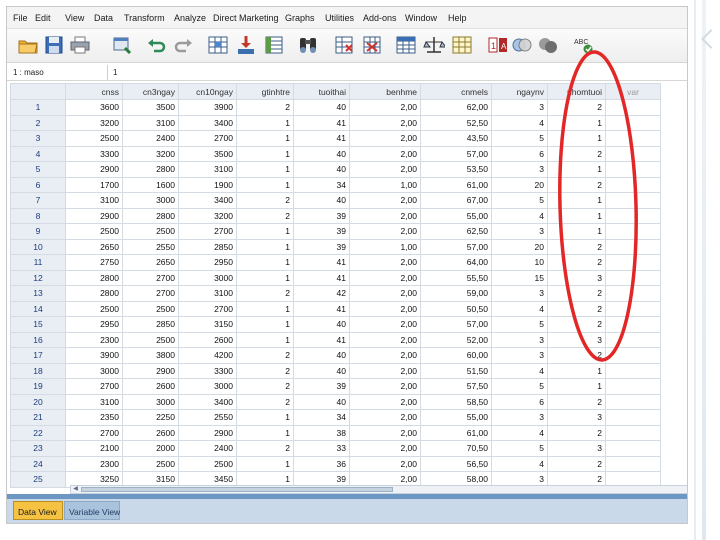 This screenshot has width=720, height=540. What do you see at coordinates (385, 91) in the screenshot?
I see `column-header: benhme` at bounding box center [385, 91].